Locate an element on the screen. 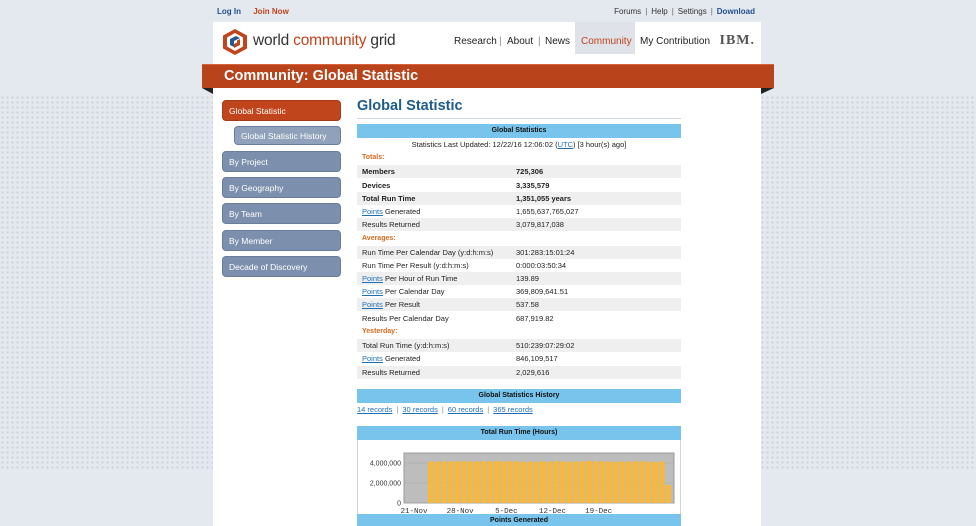 The height and width of the screenshot is (526, 976). stat-value: 725,306 is located at coordinates (530, 171).